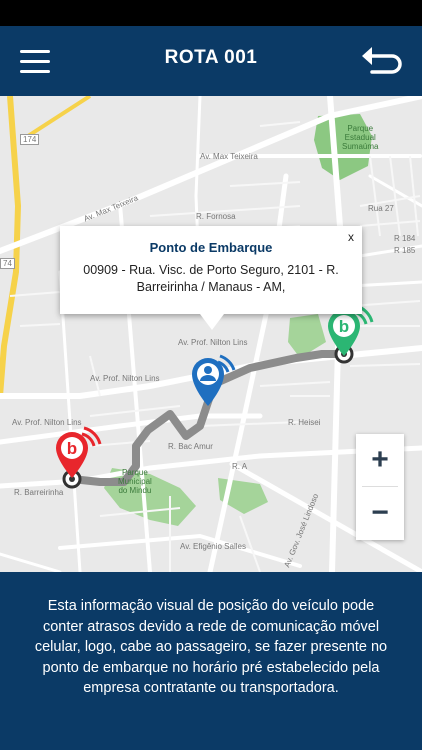  I want to click on zoom-controls: + −, so click(380, 487).